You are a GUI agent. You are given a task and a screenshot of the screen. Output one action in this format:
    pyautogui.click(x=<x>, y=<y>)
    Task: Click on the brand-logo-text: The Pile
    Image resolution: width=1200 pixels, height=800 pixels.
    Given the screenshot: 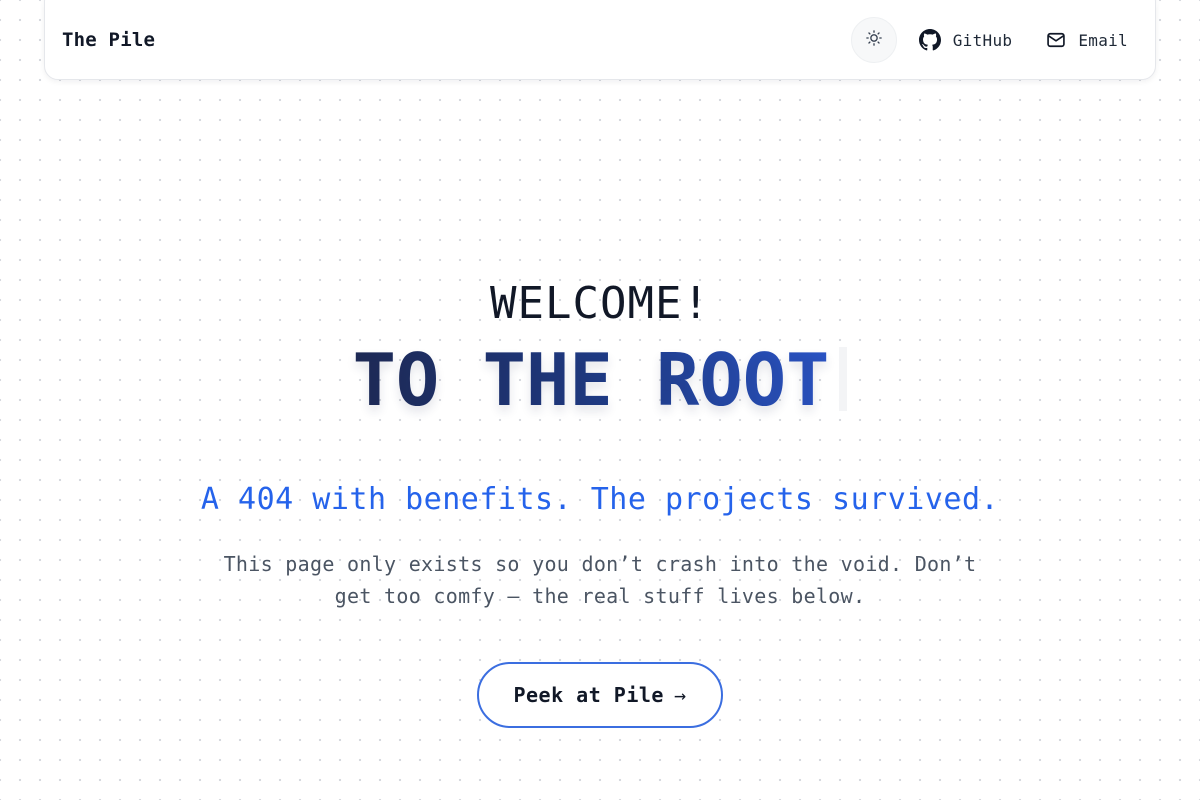 What is the action you would take?
    pyautogui.click(x=108, y=40)
    